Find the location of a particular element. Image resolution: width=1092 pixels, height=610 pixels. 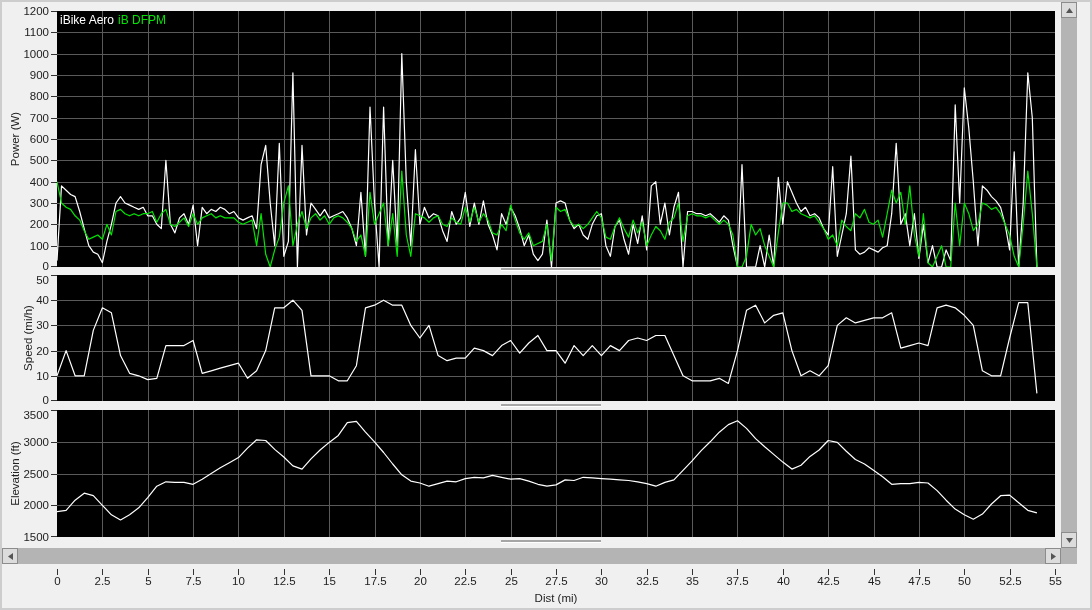

y-tick-label: 50 is located at coordinates (42, 279).